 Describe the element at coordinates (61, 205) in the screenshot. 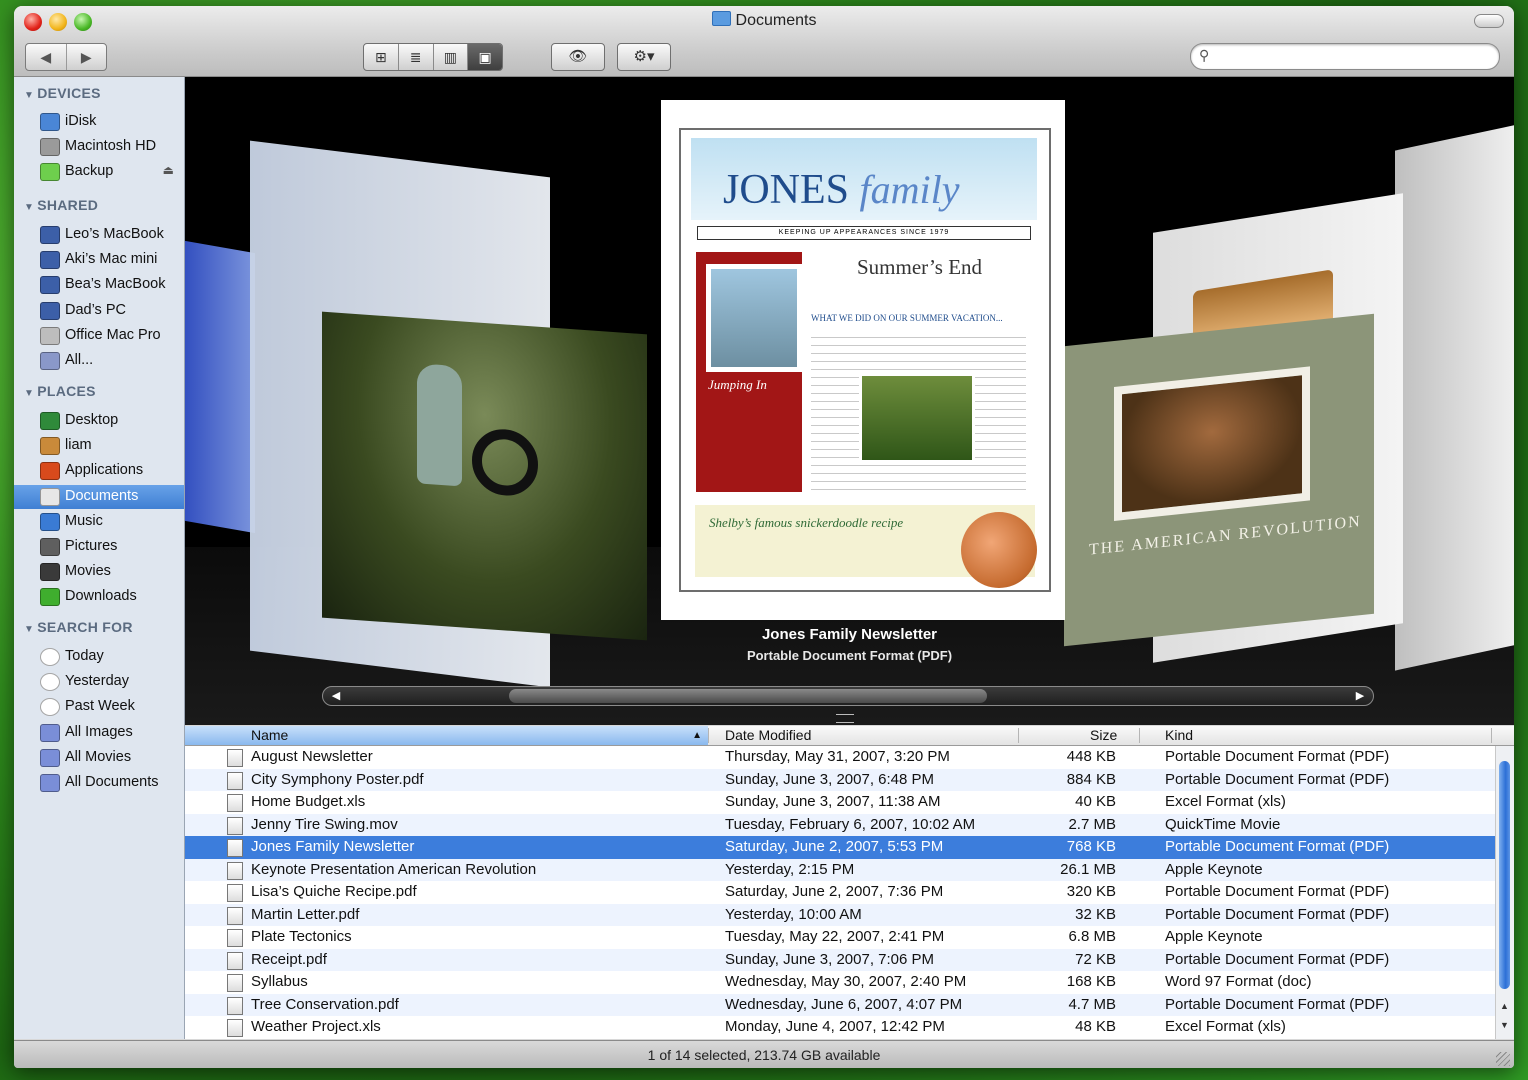

I see `sidebar-section-shared: ▼ SHARED` at that location.